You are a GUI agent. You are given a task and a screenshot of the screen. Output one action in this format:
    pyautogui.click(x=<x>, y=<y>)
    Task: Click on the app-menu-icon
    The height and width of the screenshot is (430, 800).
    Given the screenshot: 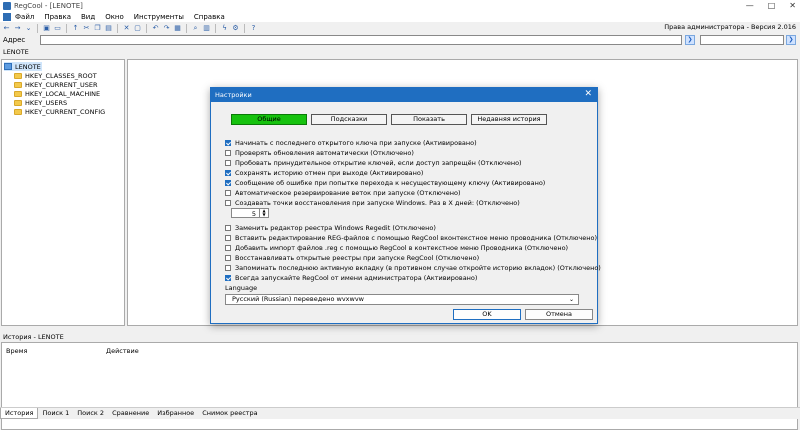 What is the action you would take?
    pyautogui.click(x=7, y=17)
    